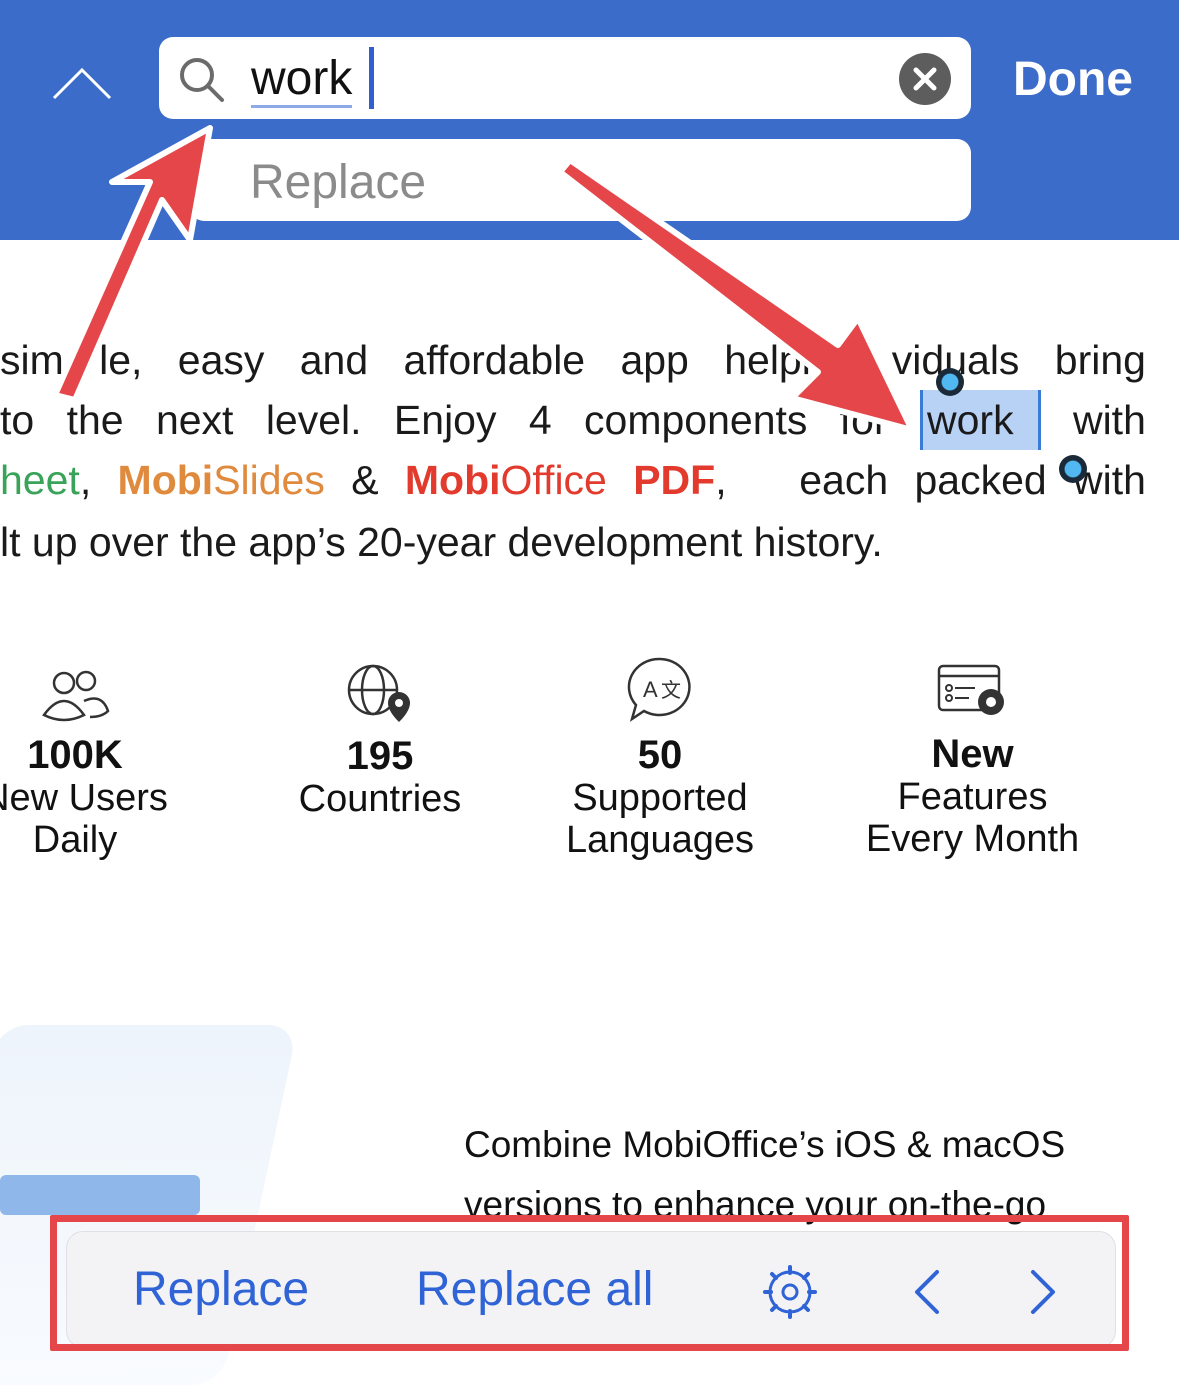 Image resolution: width=1179 pixels, height=1385 pixels. What do you see at coordinates (100, 1195) in the screenshot?
I see `illustration-screen` at bounding box center [100, 1195].